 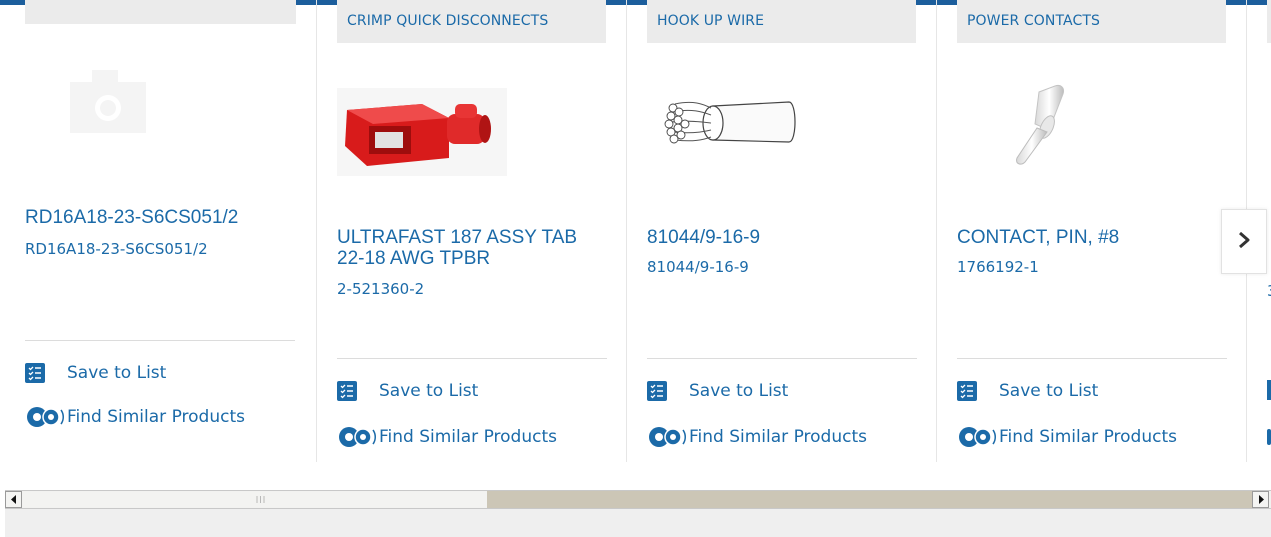 What do you see at coordinates (471, 21) in the screenshot?
I see `product-category-label: CRIMP QUICK DISCONNECTS` at bounding box center [471, 21].